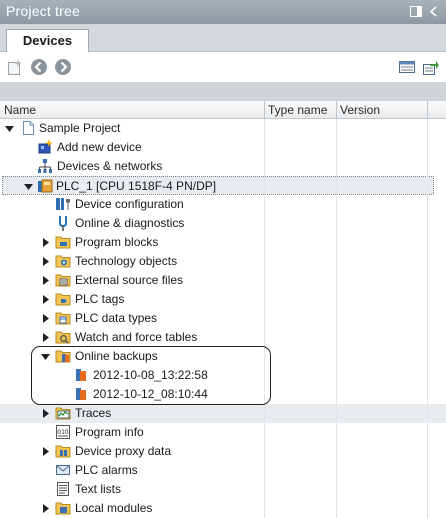 The width and height of the screenshot is (446, 518). What do you see at coordinates (223, 166) in the screenshot?
I see `tree-row-devices-networks: Devices & networks` at bounding box center [223, 166].